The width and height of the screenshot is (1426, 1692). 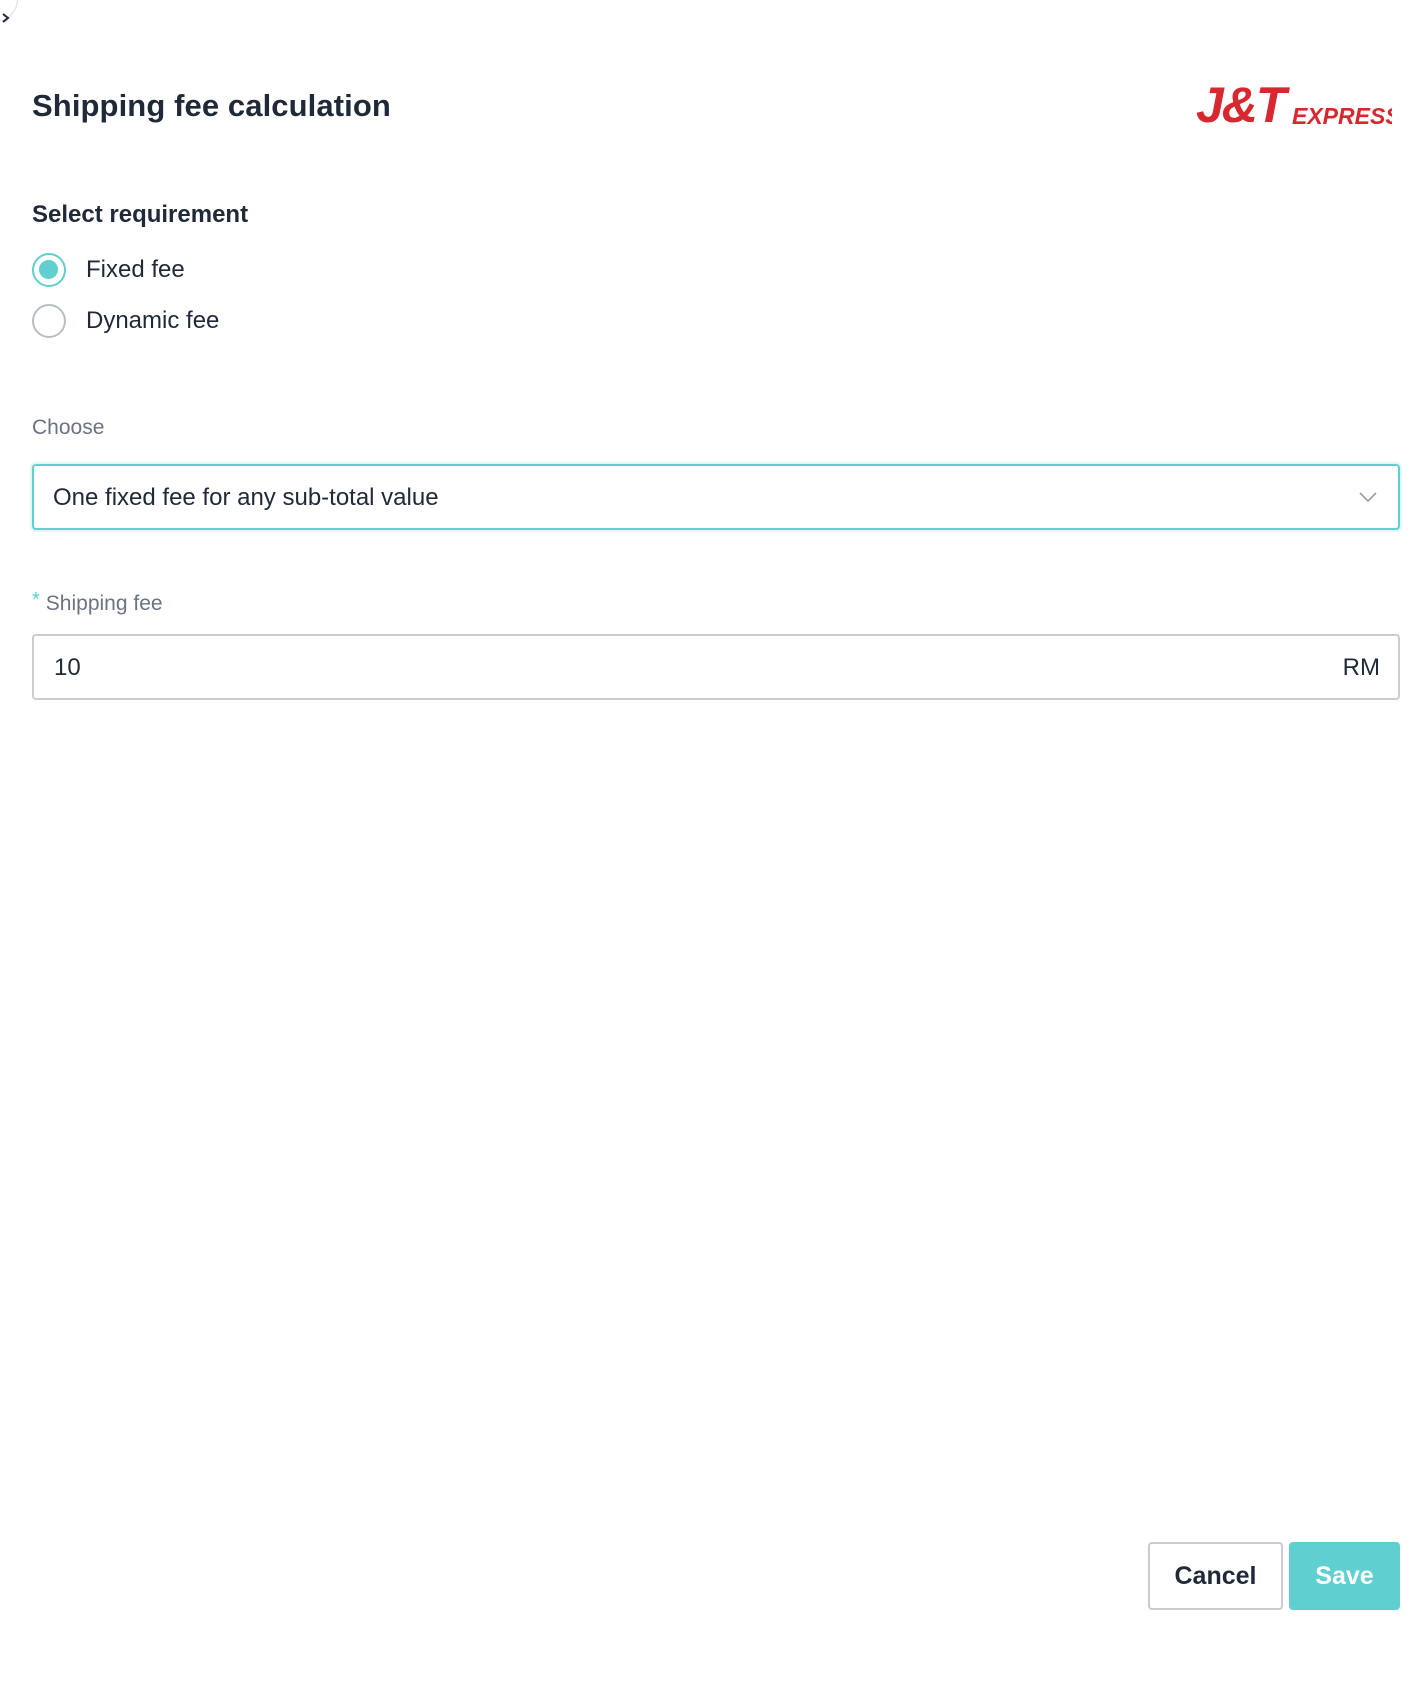 I want to click on radio-option-dynamic-fee: Dynamic fee, so click(x=125, y=321).